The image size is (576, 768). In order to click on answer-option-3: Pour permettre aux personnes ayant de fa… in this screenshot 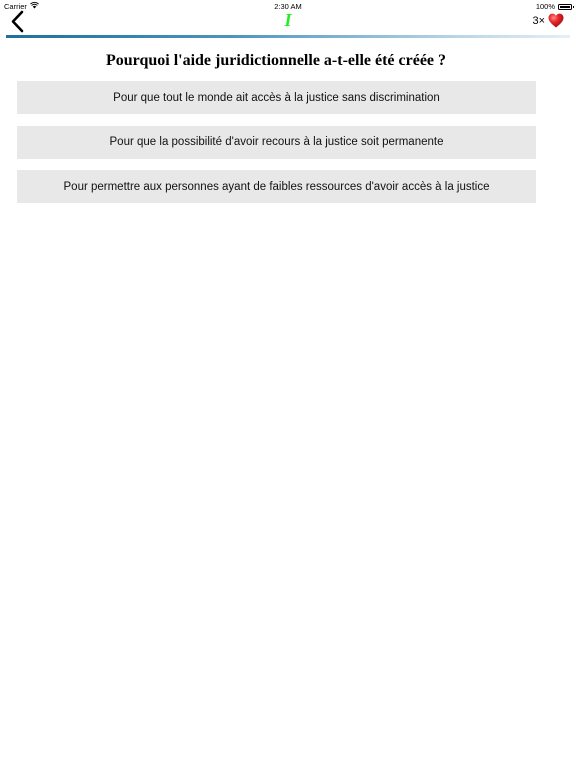, I will do `click(276, 186)`.